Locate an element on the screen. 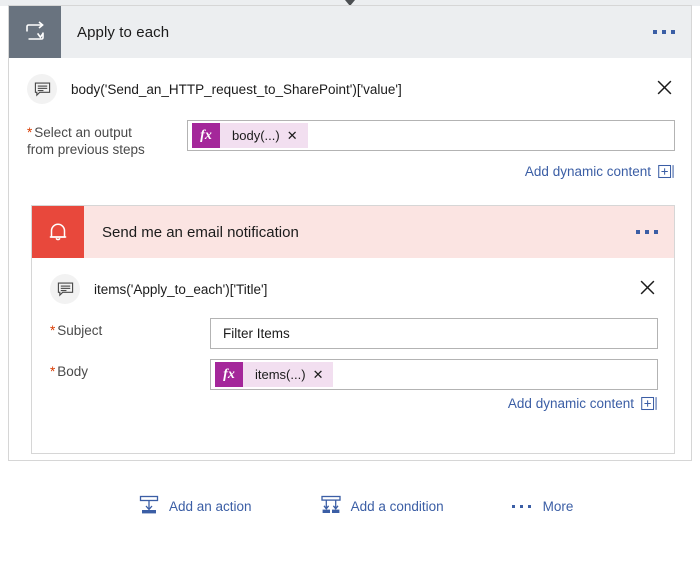  send-email-title: Send me an email notification is located at coordinates (200, 232).